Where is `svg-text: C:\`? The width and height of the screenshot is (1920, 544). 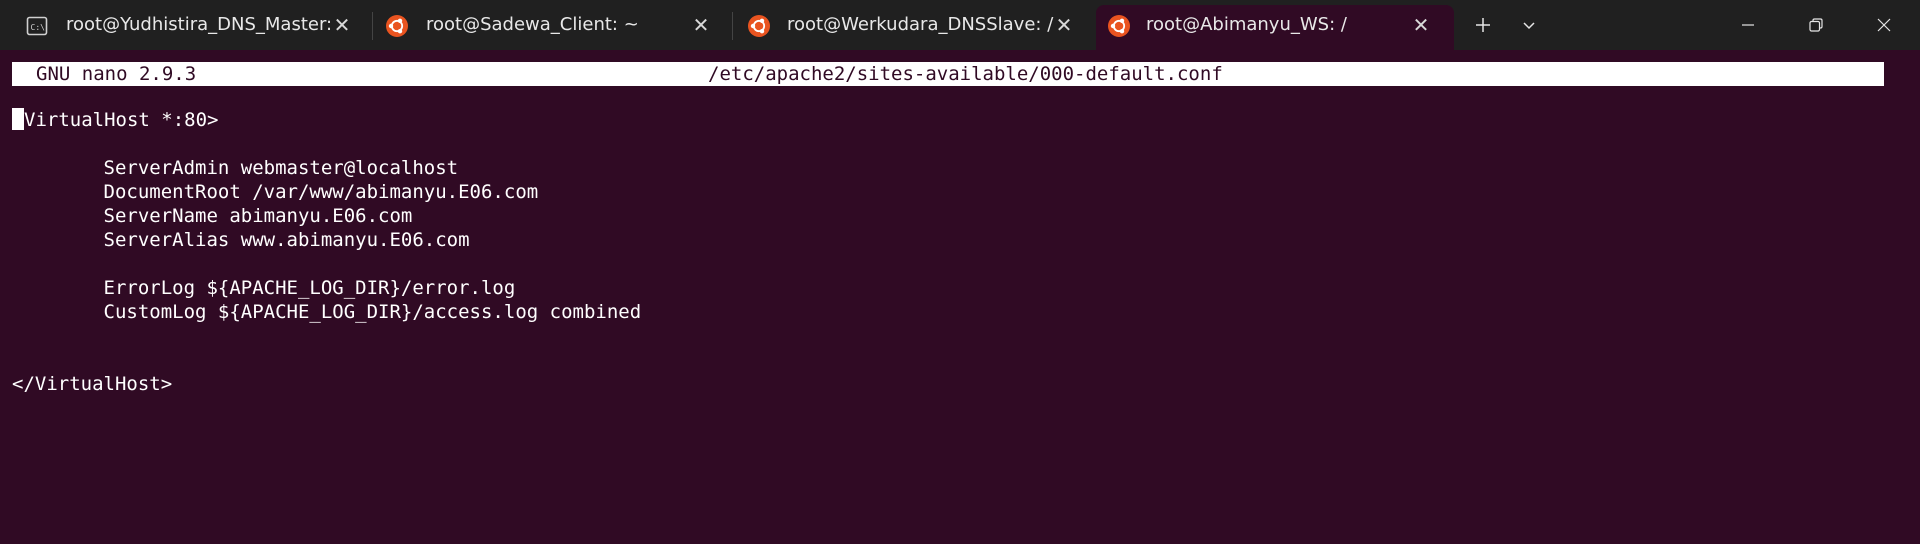 svg-text: C:\ is located at coordinates (38, 27).